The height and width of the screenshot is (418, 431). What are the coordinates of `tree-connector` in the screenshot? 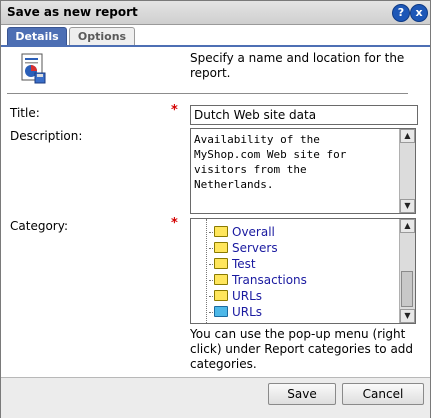 It's located at (206, 271).